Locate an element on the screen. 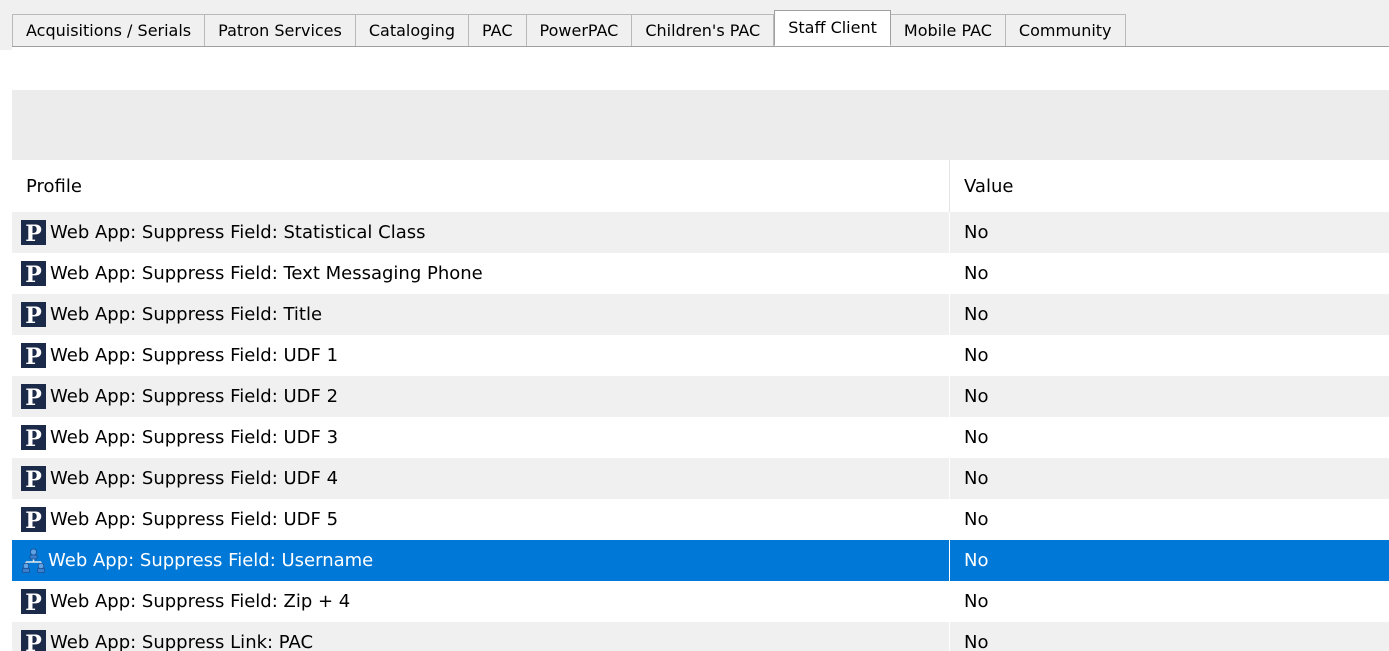  table-row: P Web App: Suppress Field: Title No is located at coordinates (700, 314).